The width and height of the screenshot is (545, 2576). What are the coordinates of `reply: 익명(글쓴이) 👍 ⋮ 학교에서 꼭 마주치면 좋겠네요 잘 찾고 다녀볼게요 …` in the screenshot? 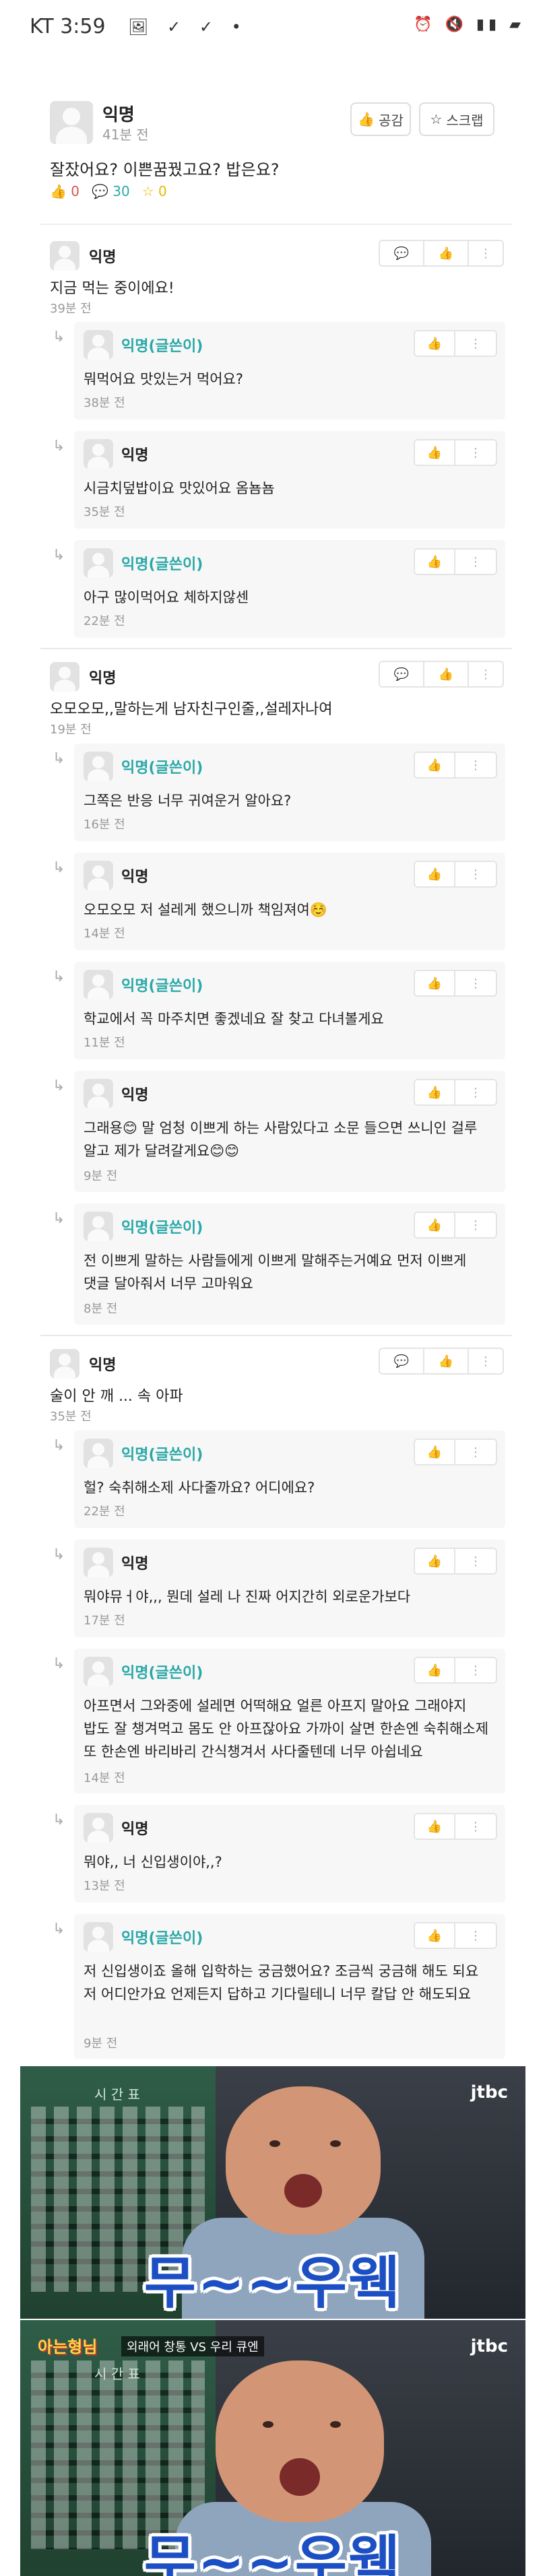 It's located at (289, 1010).